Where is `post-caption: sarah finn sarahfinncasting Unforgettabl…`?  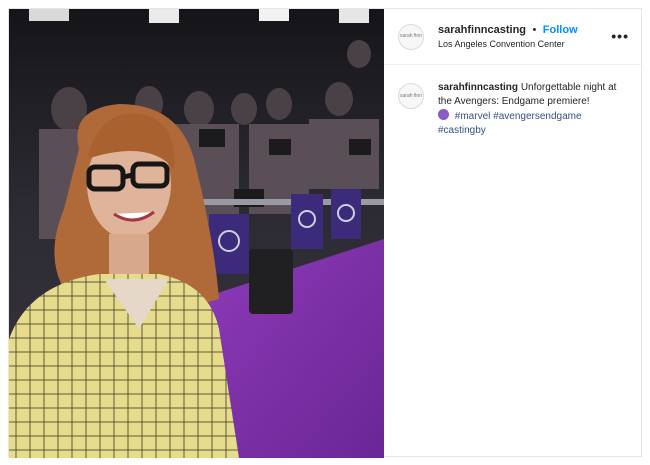
post-caption: sarah finn sarahfinncasting Unforgettabl… is located at coordinates (512, 101).